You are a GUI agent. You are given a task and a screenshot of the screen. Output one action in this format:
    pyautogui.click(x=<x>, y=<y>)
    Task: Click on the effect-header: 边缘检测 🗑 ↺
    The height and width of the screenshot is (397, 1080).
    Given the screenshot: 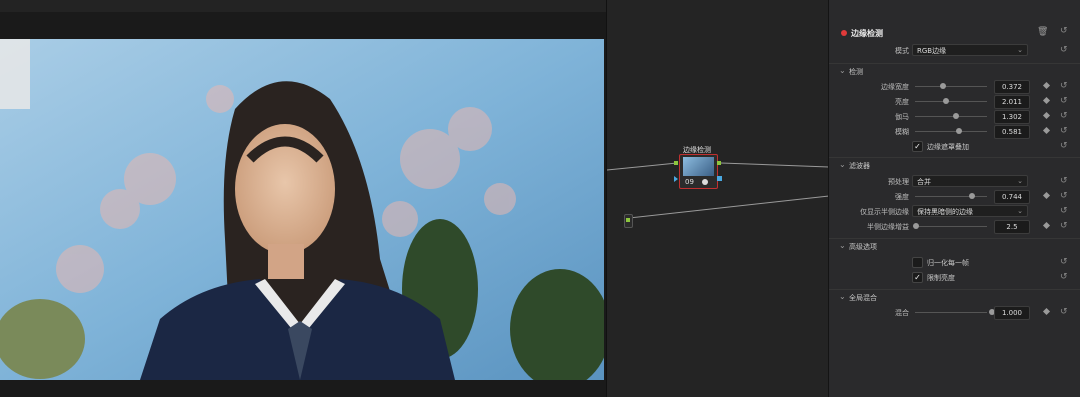 What is the action you would take?
    pyautogui.click(x=954, y=33)
    